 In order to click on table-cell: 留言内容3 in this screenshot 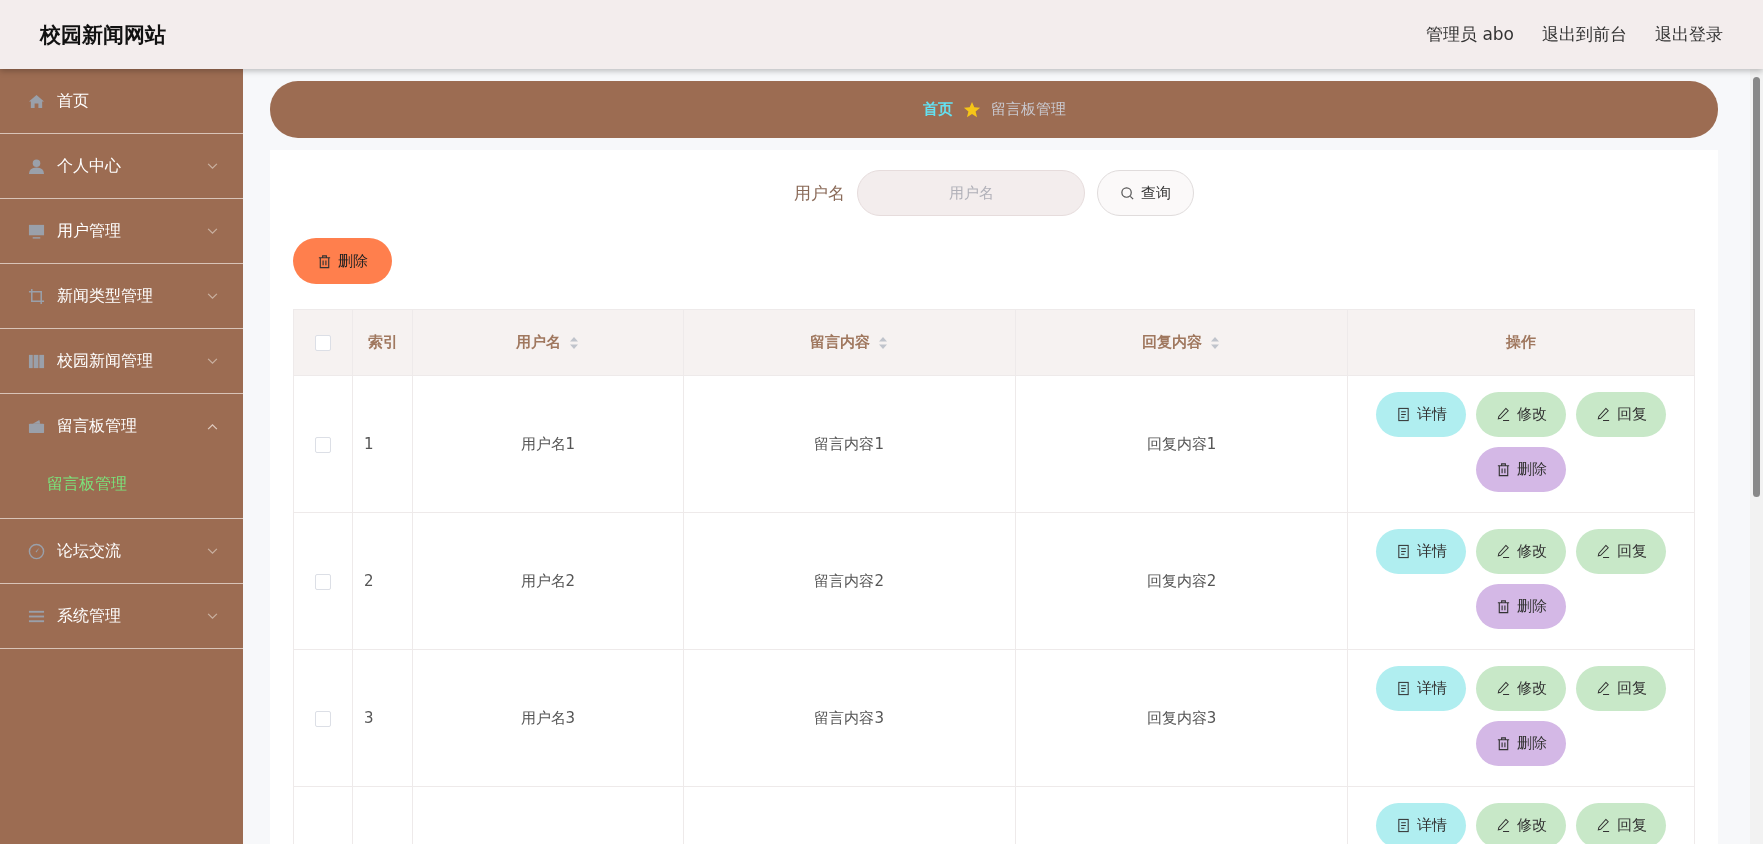, I will do `click(849, 717)`.